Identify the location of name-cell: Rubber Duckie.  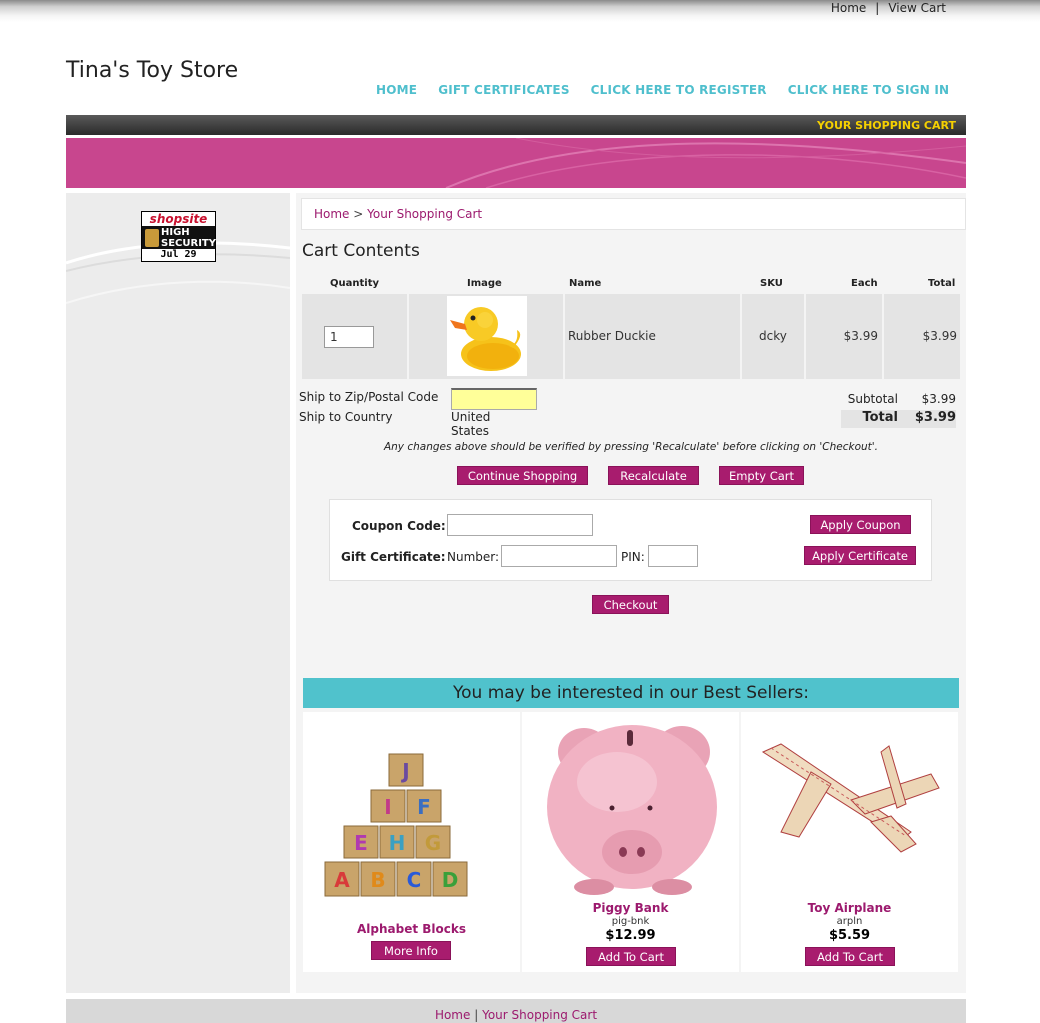
(652, 336).